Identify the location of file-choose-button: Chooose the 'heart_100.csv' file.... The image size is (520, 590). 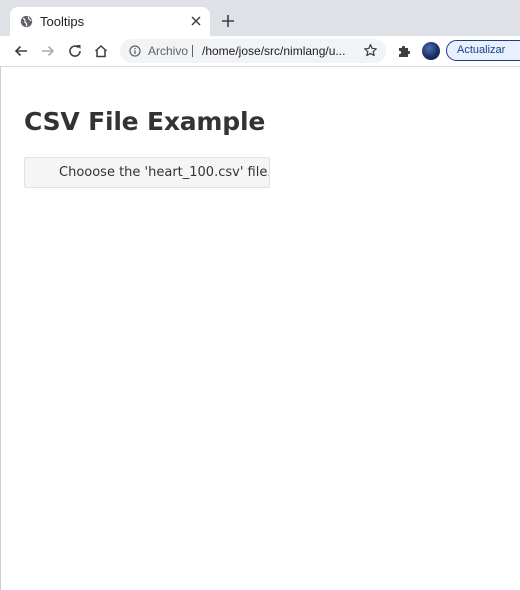
(147, 172).